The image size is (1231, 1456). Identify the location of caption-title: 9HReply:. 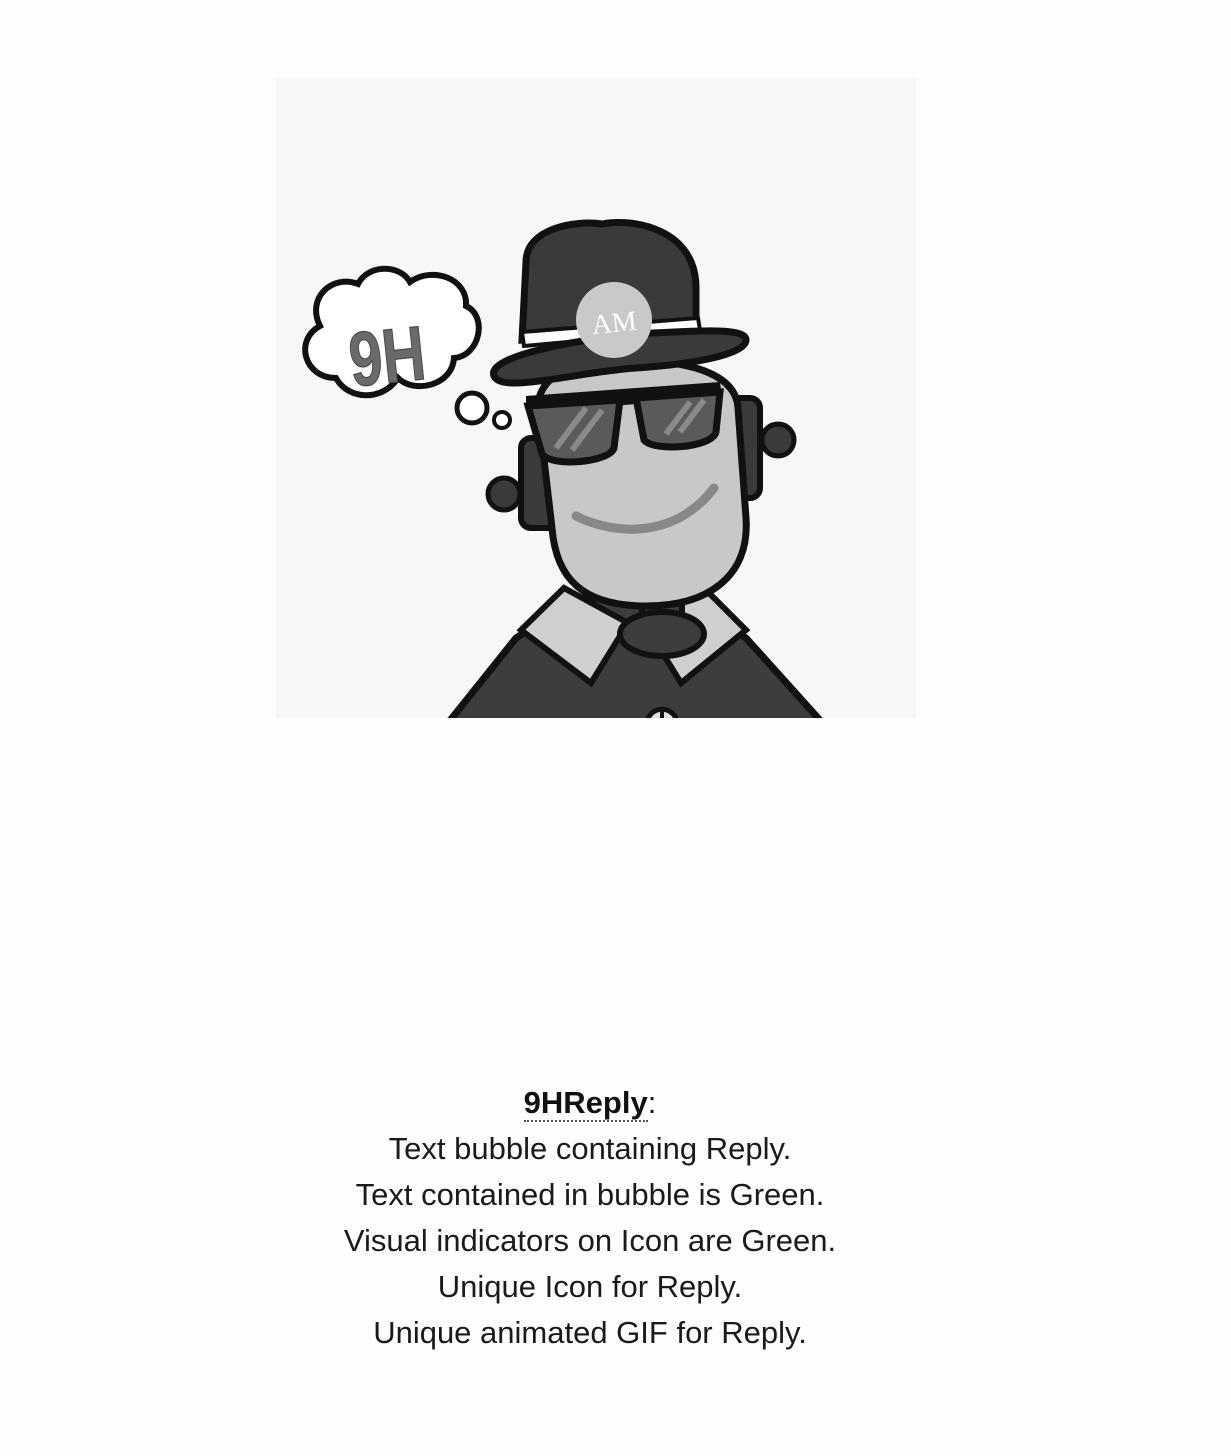
(590, 1103).